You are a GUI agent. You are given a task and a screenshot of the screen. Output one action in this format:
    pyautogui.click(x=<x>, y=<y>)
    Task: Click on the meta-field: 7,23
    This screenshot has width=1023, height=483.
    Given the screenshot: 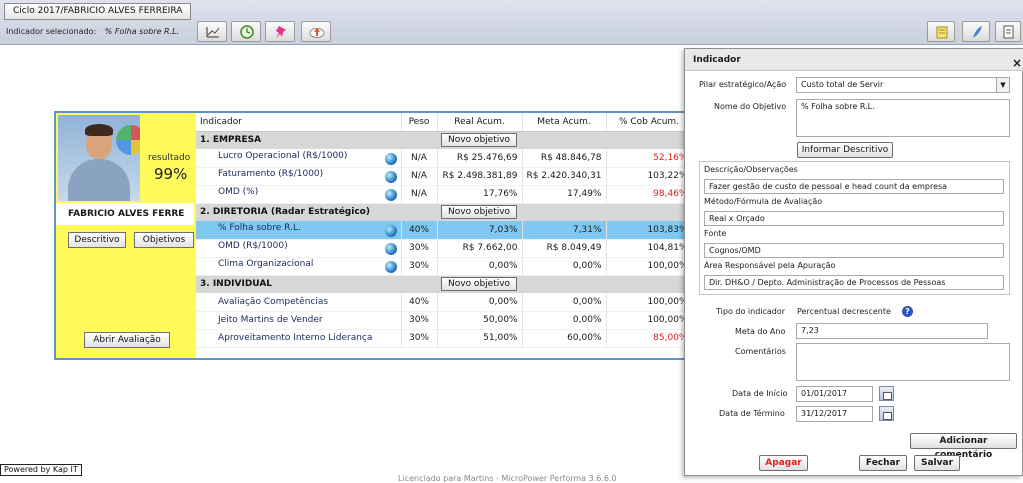 What is the action you would take?
    pyautogui.click(x=892, y=331)
    